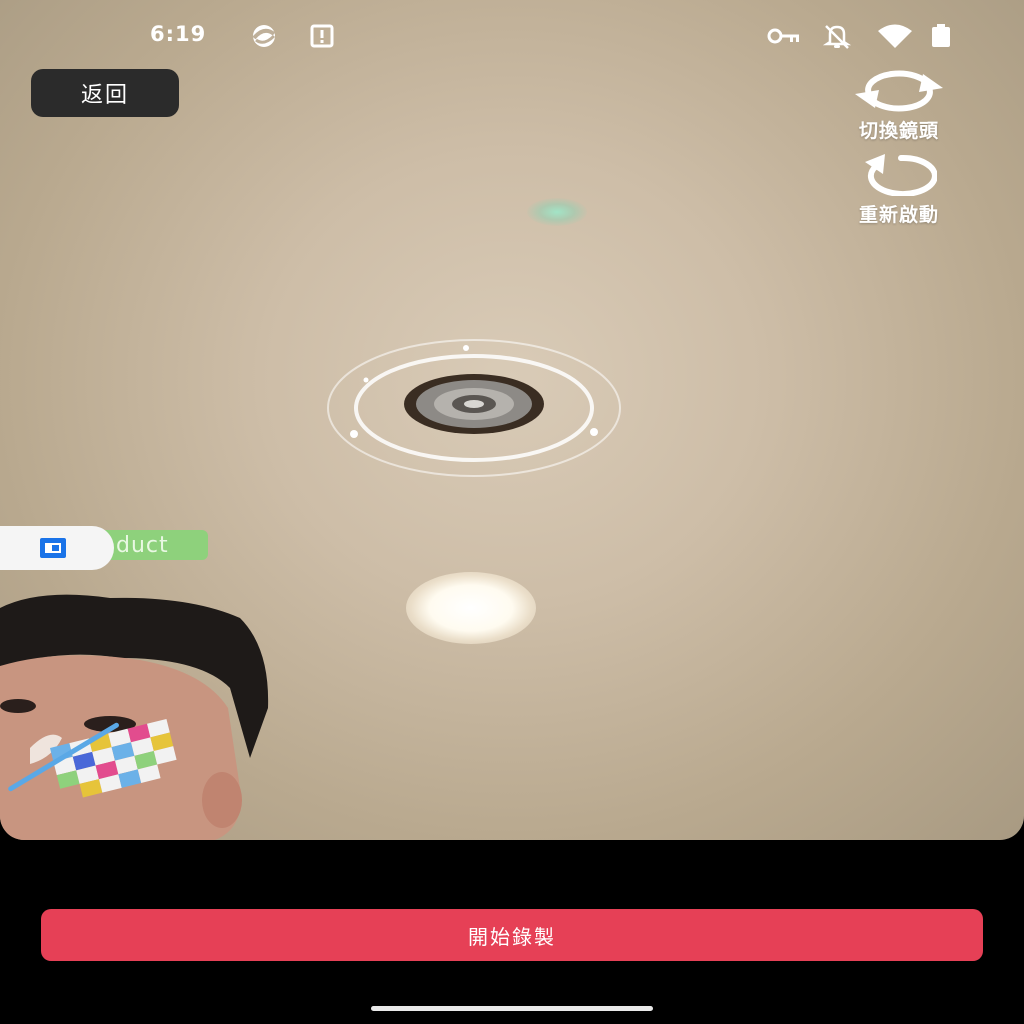  I want to click on ceiling-light, so click(471, 608).